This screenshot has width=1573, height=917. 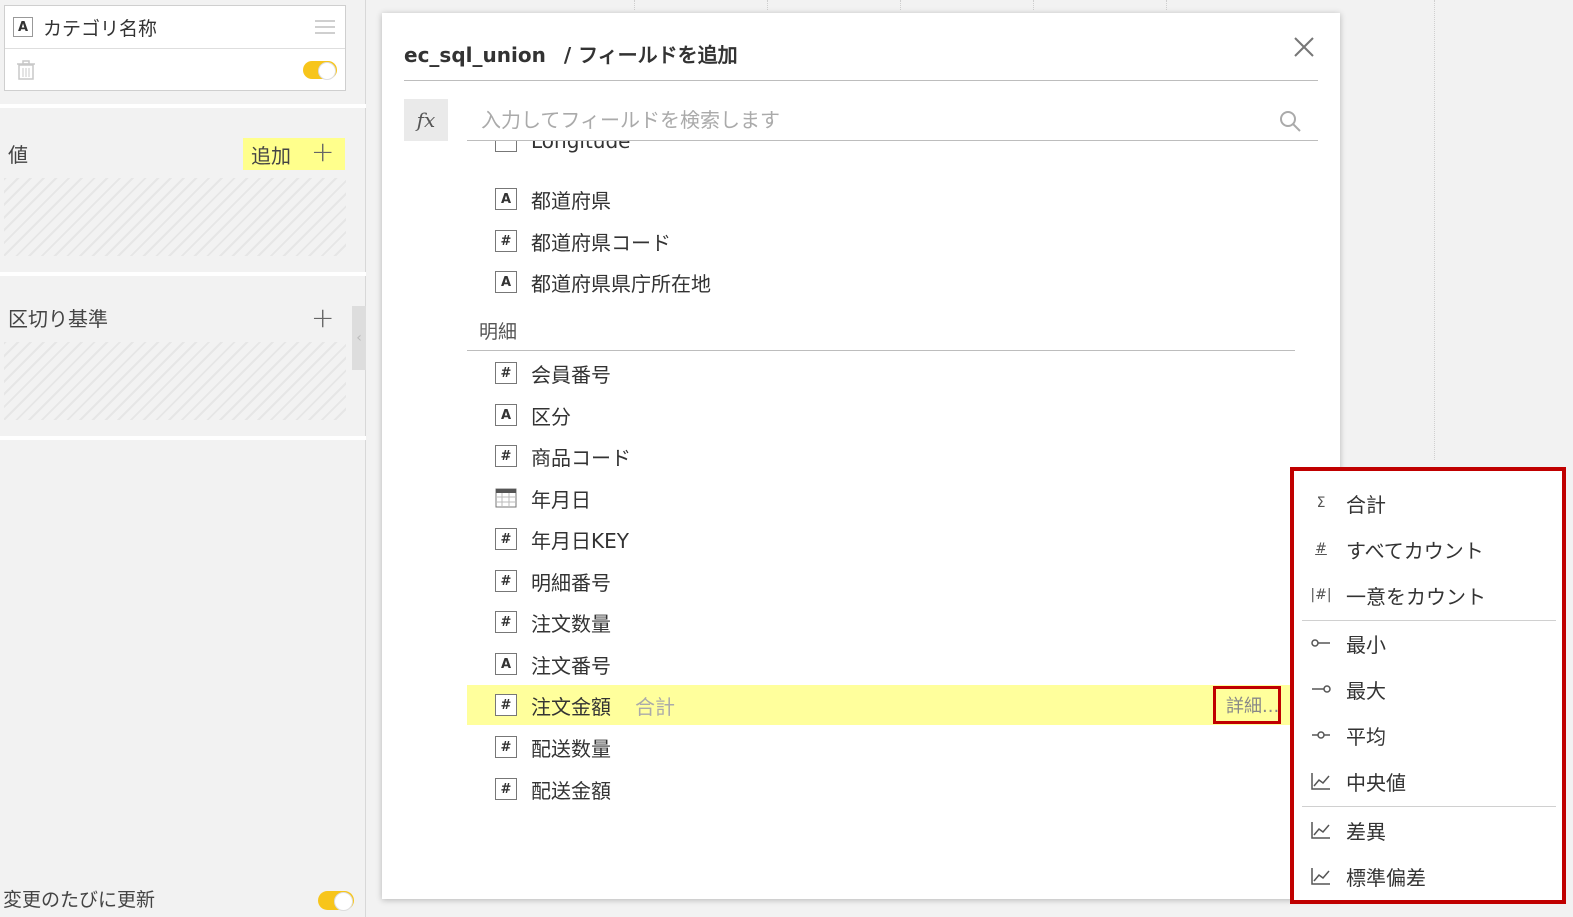 What do you see at coordinates (1428, 689) in the screenshot?
I see `menu-item-max: 最大` at bounding box center [1428, 689].